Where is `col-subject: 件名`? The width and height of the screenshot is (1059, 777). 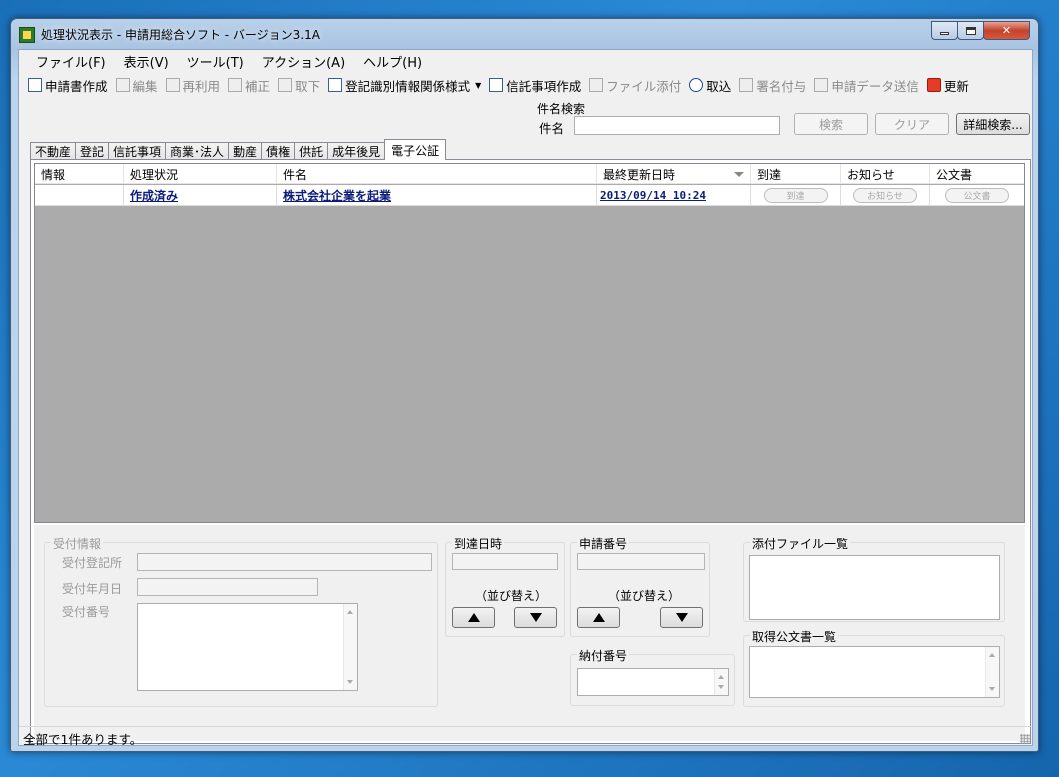 col-subject: 件名 is located at coordinates (437, 174).